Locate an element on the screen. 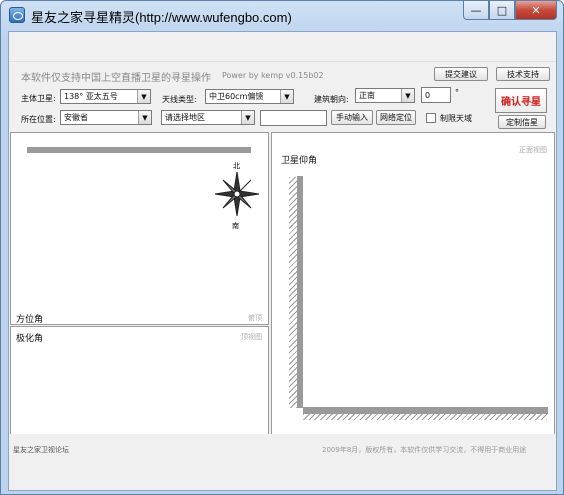 The image size is (564, 495). direction-label: 建筑朝向: is located at coordinates (331, 99).